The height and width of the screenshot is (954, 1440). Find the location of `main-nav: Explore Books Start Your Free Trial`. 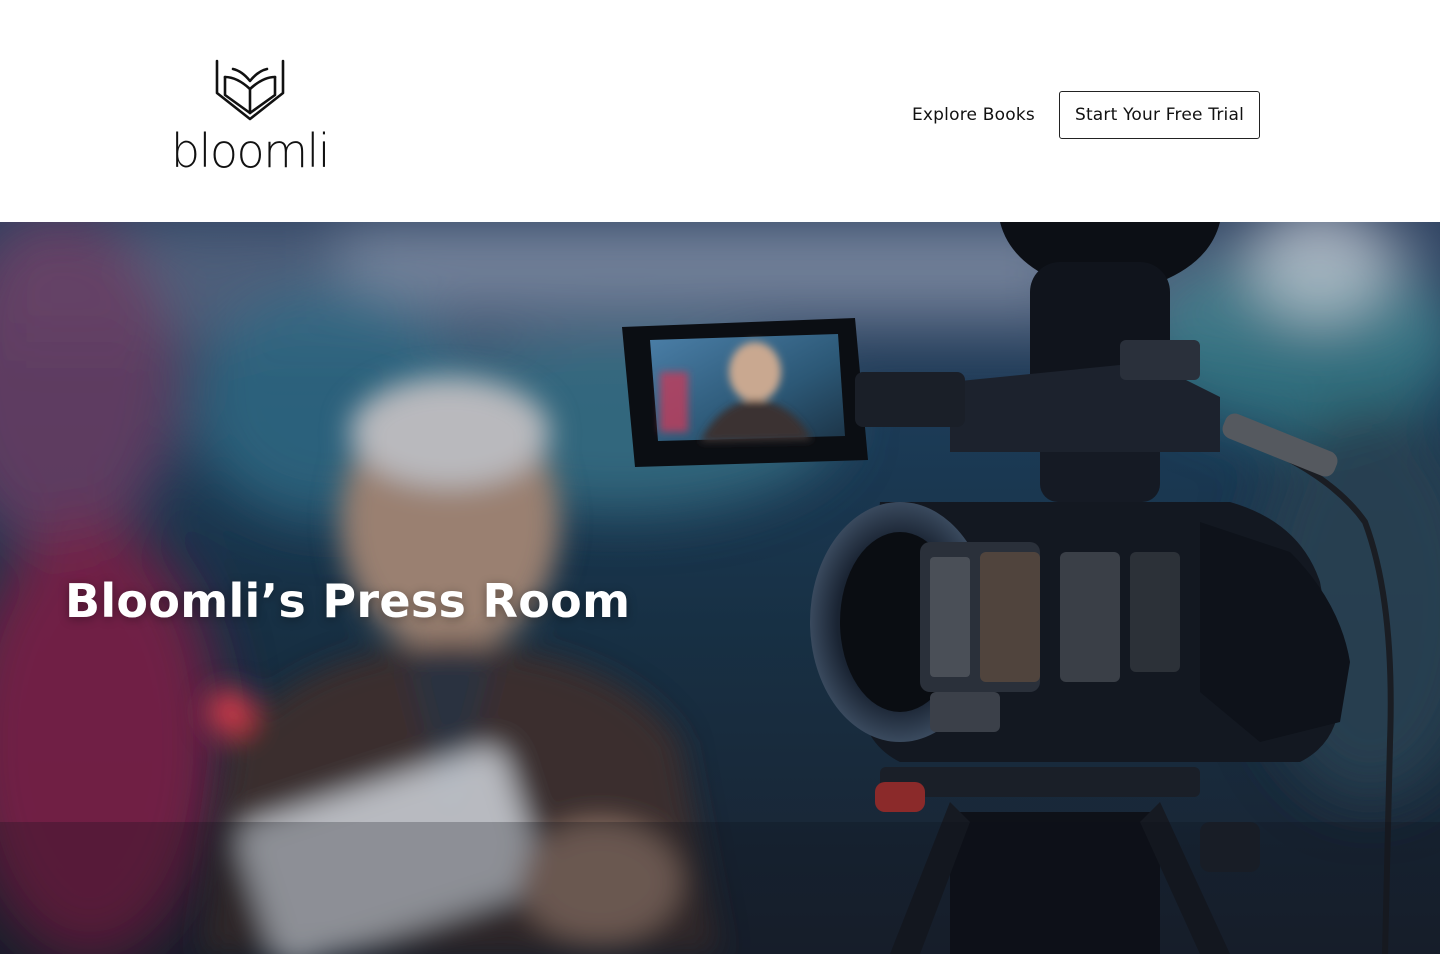

main-nav: Explore Books Start Your Free Trial is located at coordinates (1086, 115).